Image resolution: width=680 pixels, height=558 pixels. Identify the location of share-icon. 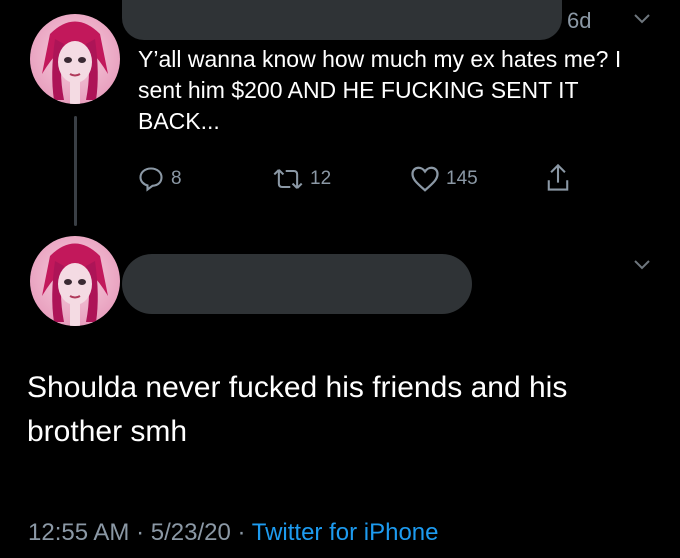
(558, 177).